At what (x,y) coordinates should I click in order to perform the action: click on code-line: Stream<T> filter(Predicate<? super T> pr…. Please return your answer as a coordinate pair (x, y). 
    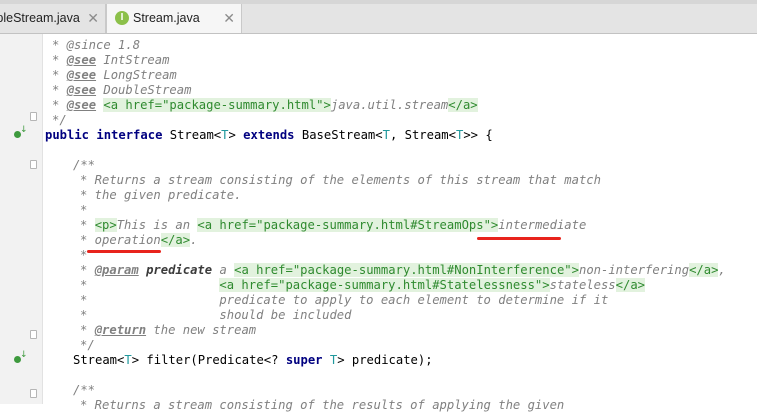
    Looking at the image, I should click on (253, 360).